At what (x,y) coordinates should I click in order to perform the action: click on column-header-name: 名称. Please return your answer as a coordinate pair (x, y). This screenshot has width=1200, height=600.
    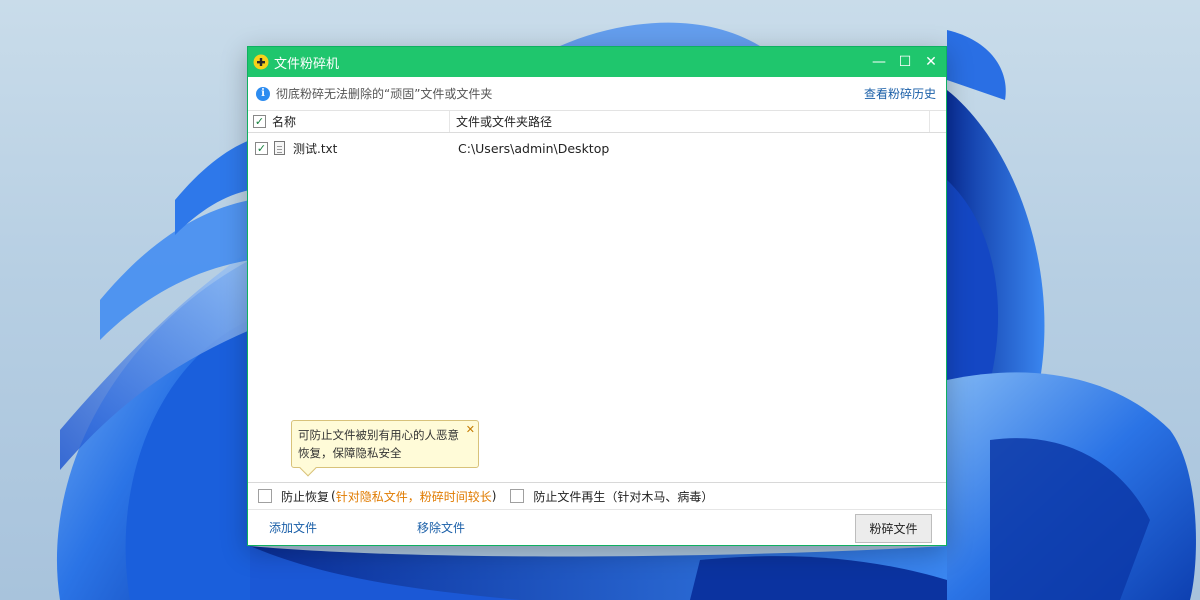
    Looking at the image, I should click on (349, 121).